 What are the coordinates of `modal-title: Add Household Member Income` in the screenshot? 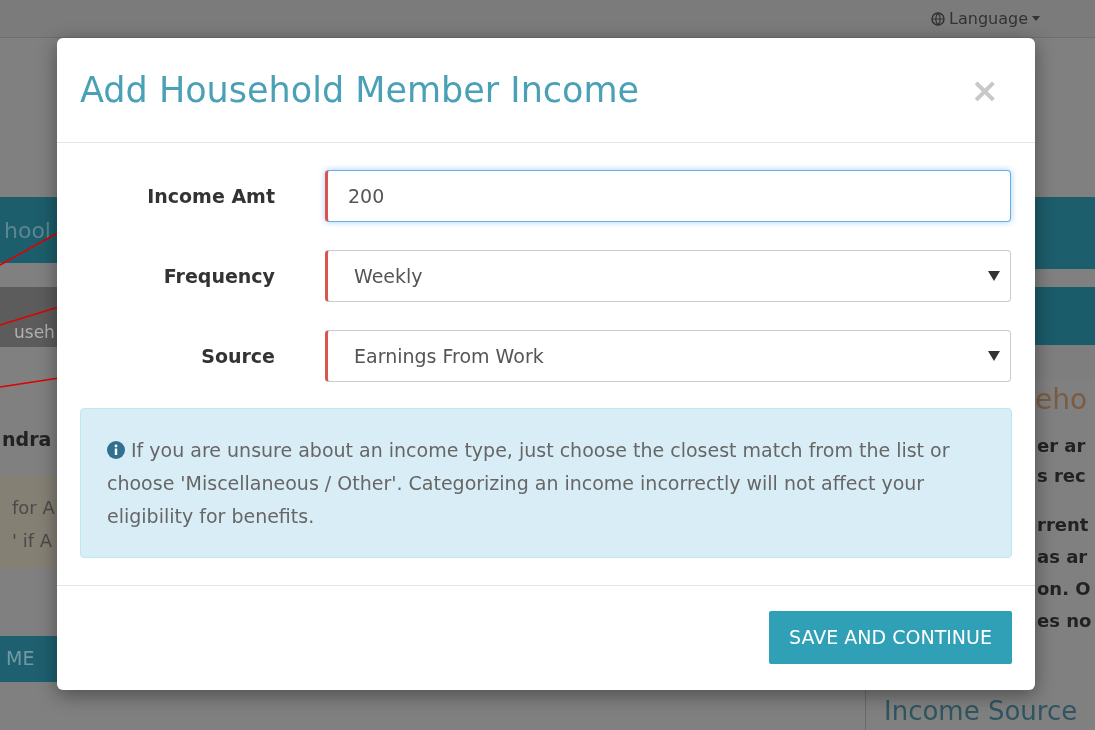 It's located at (360, 90).